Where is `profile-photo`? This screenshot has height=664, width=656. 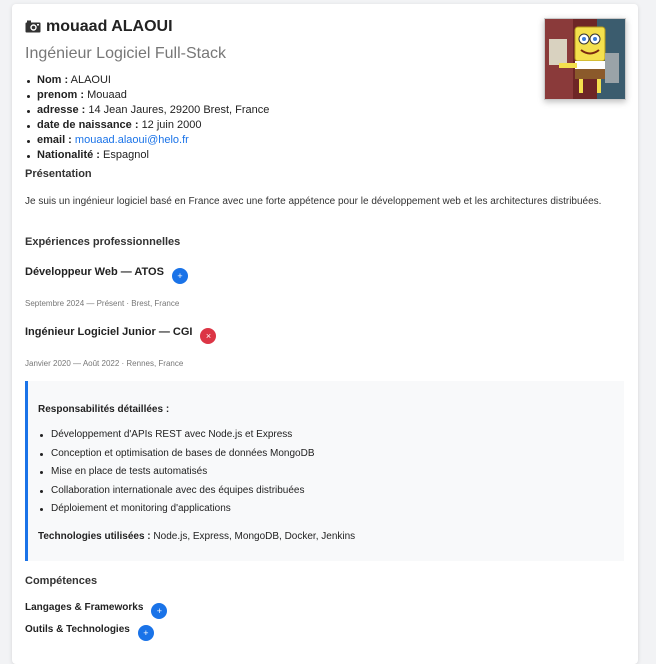
profile-photo is located at coordinates (585, 59).